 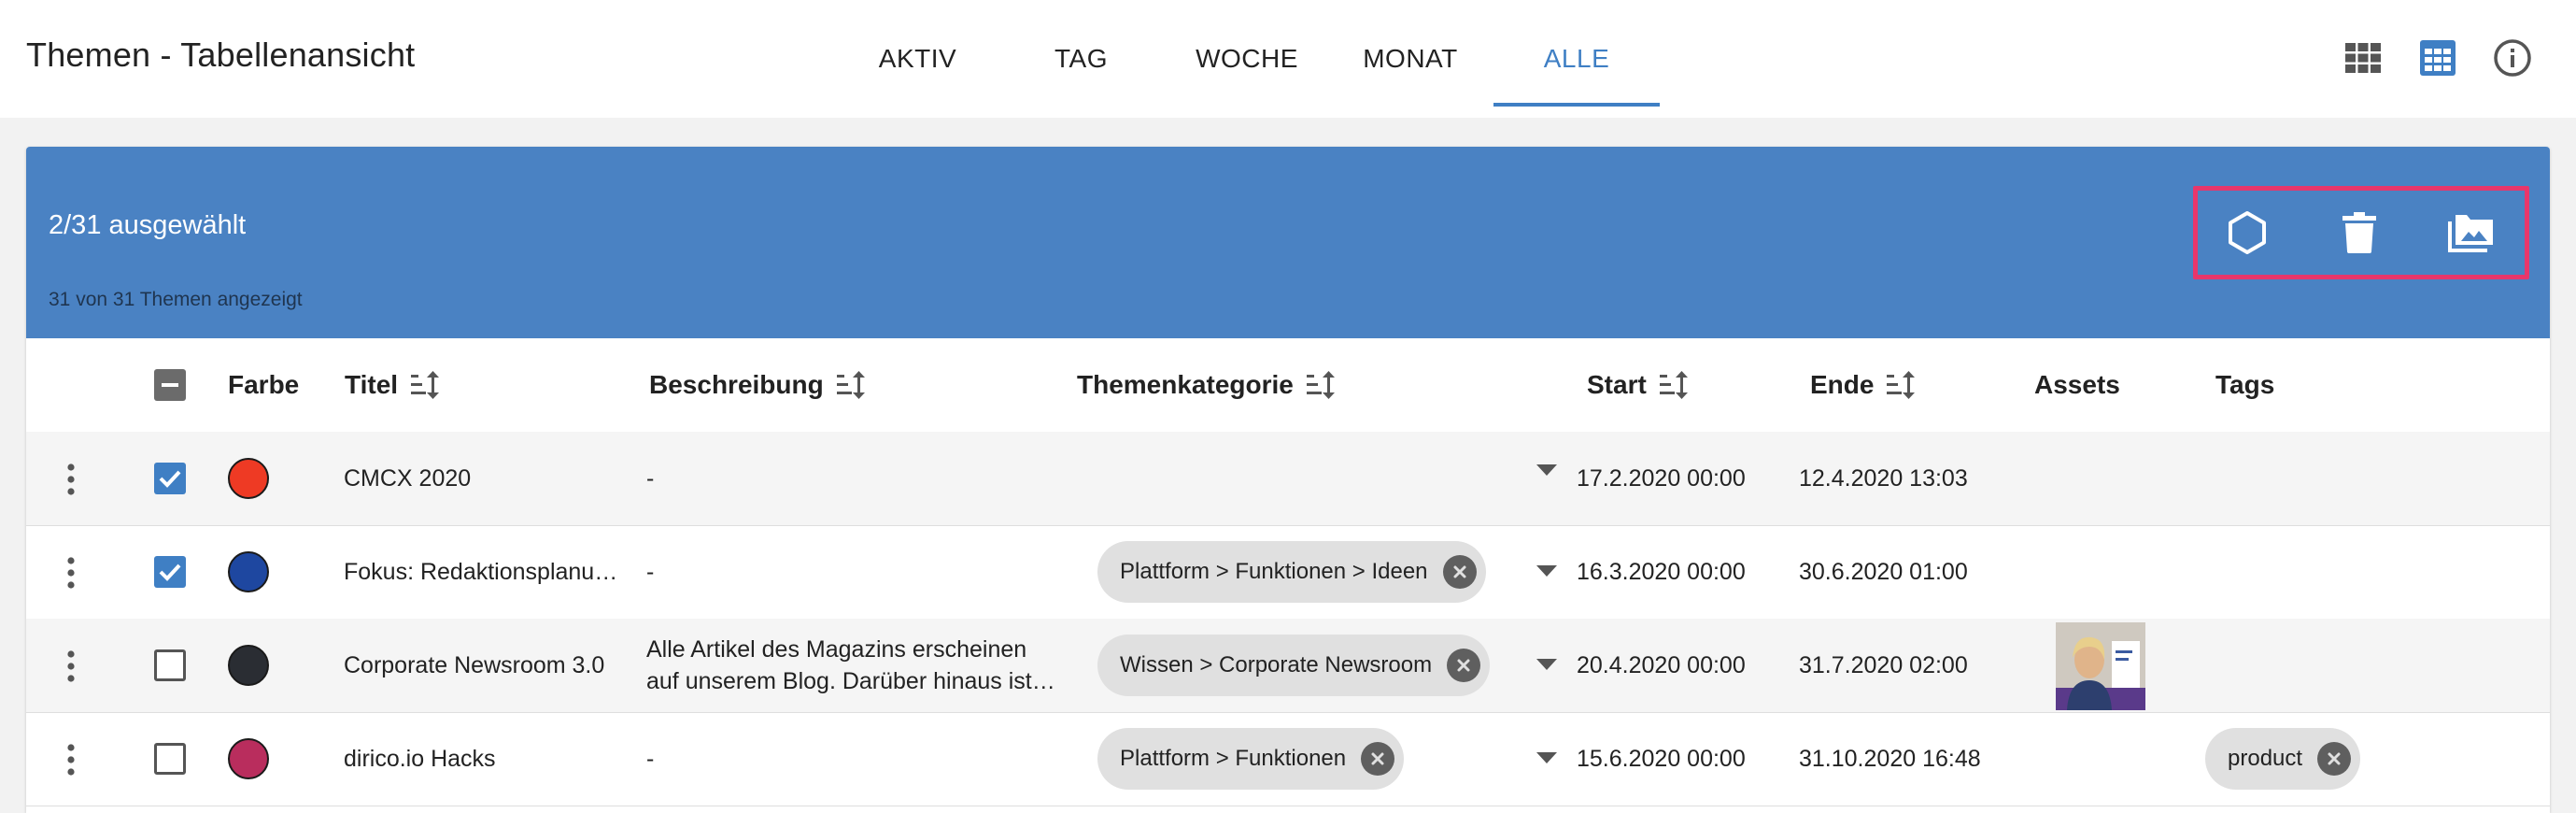 What do you see at coordinates (918, 59) in the screenshot?
I see `tab-aktiv: AKTIV` at bounding box center [918, 59].